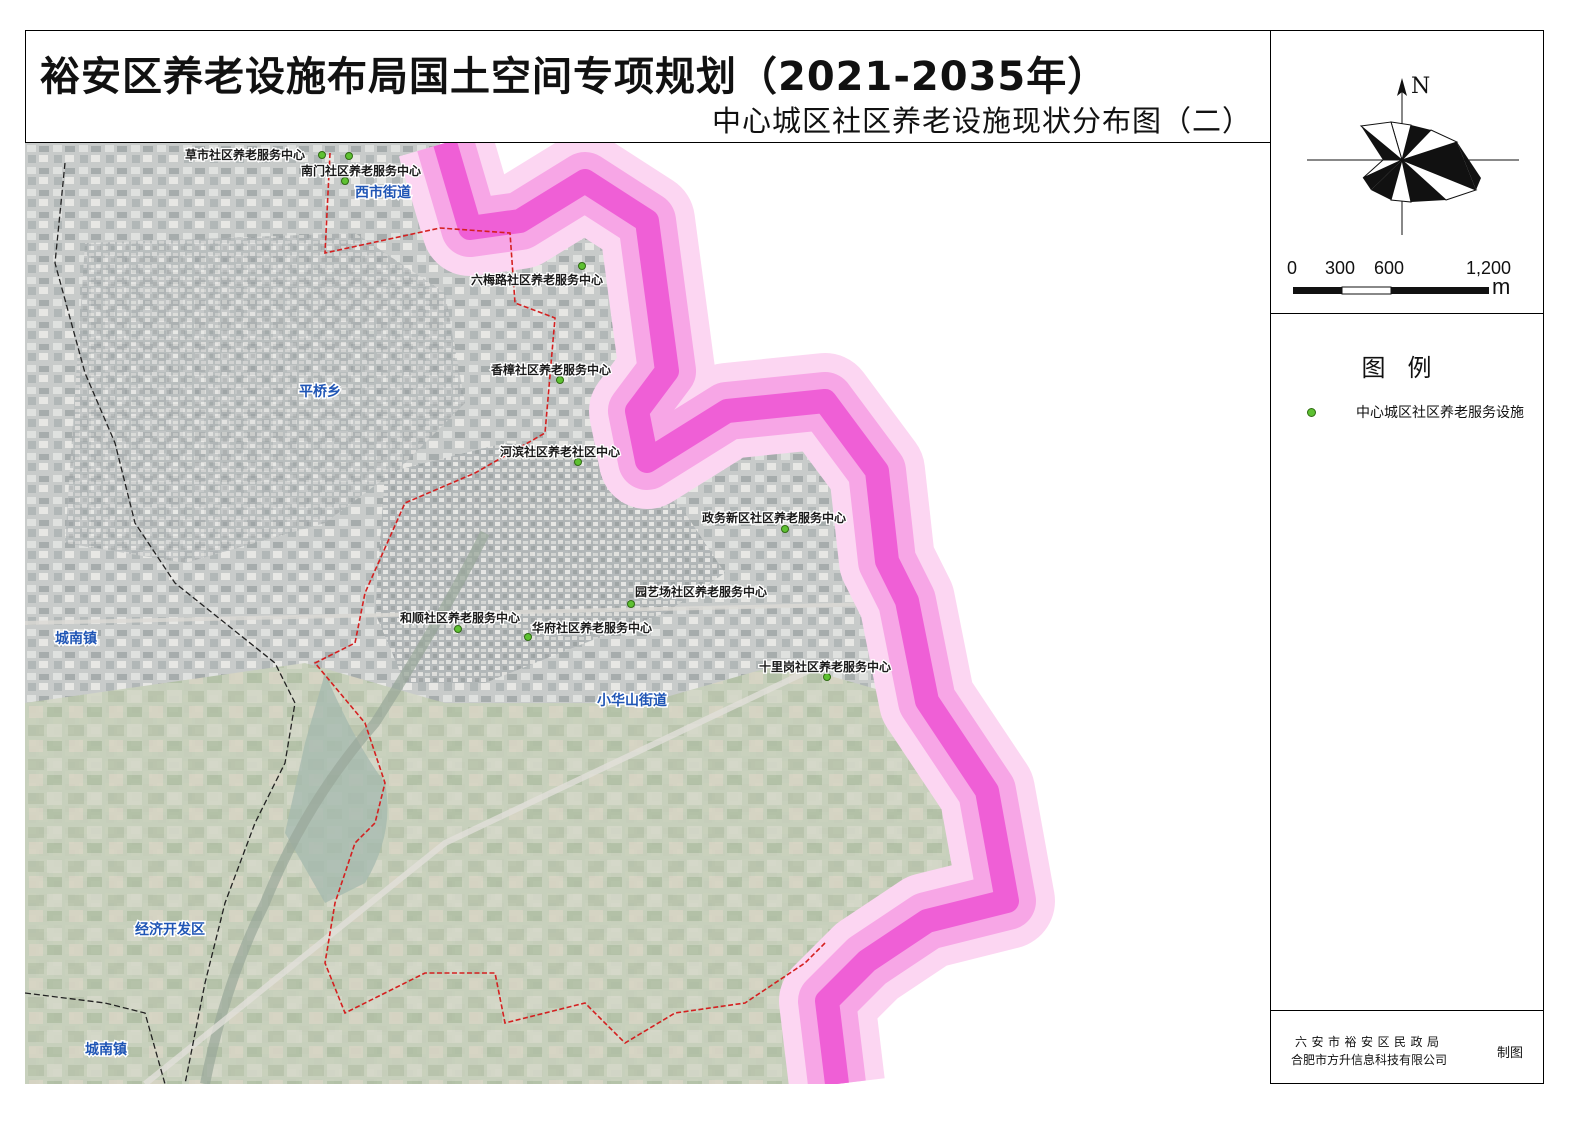  What do you see at coordinates (361, 170) in the screenshot?
I see `facility-label: 南门社区养老服务中心` at bounding box center [361, 170].